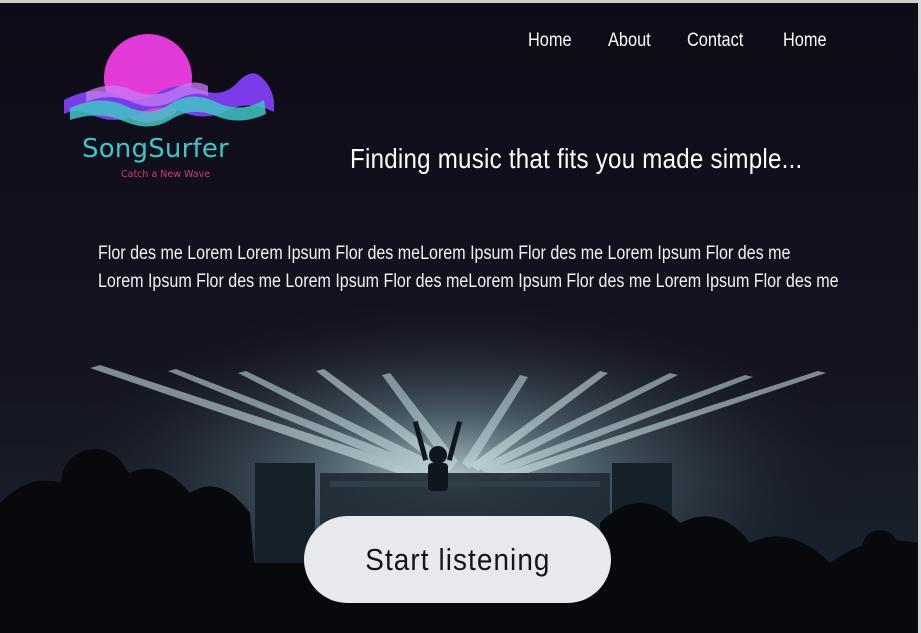 The width and height of the screenshot is (921, 633). I want to click on window-top-edge, so click(460, 1).